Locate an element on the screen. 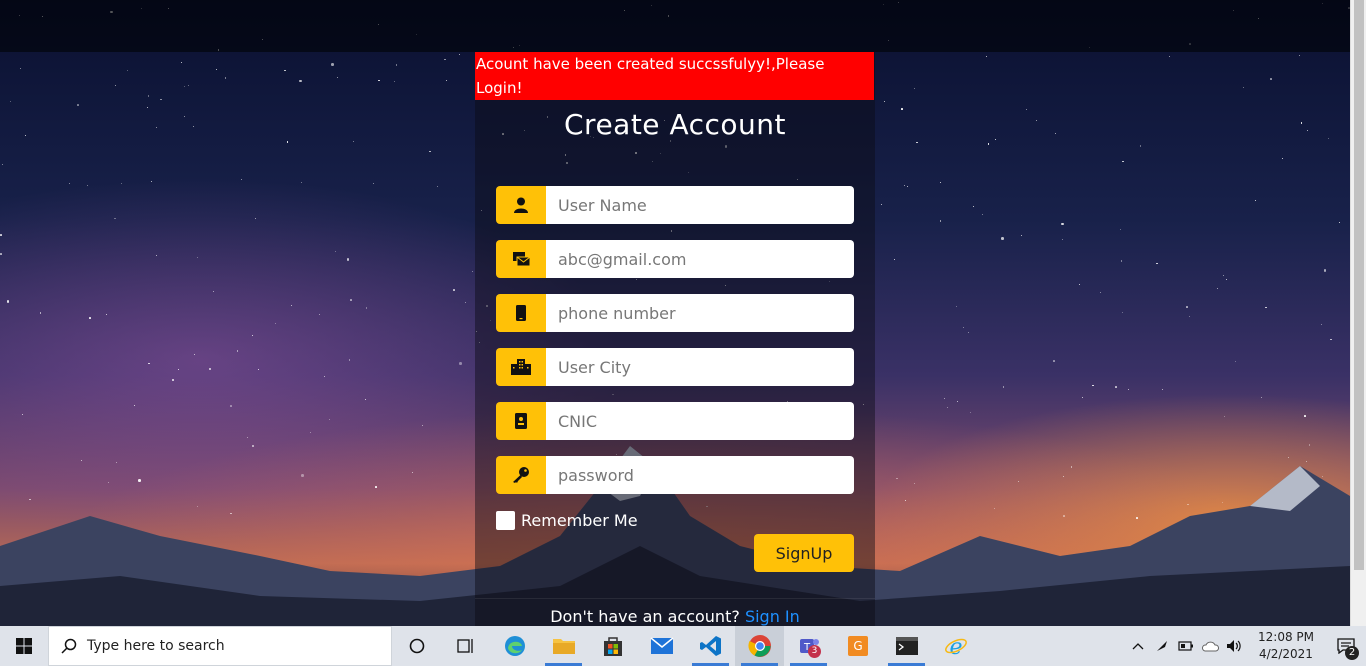 This screenshot has height=666, width=1366. taskbar-mail is located at coordinates (661, 646).